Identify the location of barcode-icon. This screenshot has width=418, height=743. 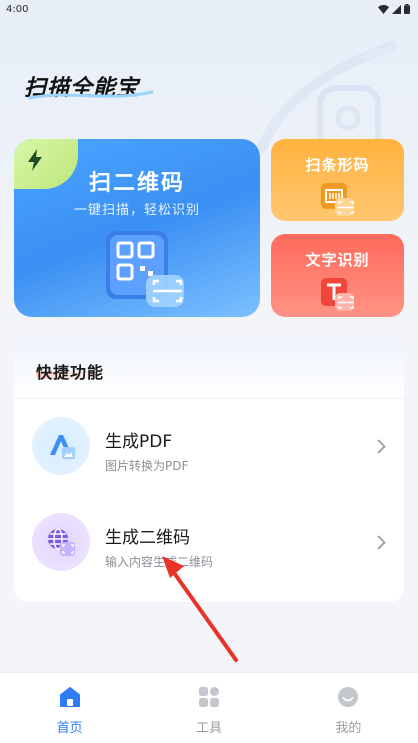
(337, 199).